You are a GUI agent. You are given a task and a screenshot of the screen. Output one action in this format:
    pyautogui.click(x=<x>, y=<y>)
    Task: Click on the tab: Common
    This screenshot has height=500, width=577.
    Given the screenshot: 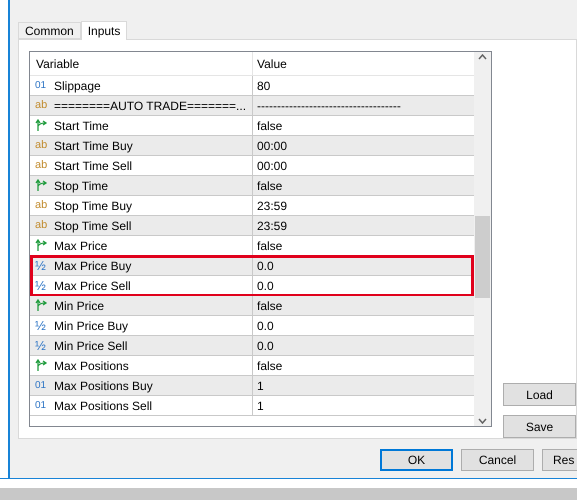 What is the action you would take?
    pyautogui.click(x=49, y=30)
    